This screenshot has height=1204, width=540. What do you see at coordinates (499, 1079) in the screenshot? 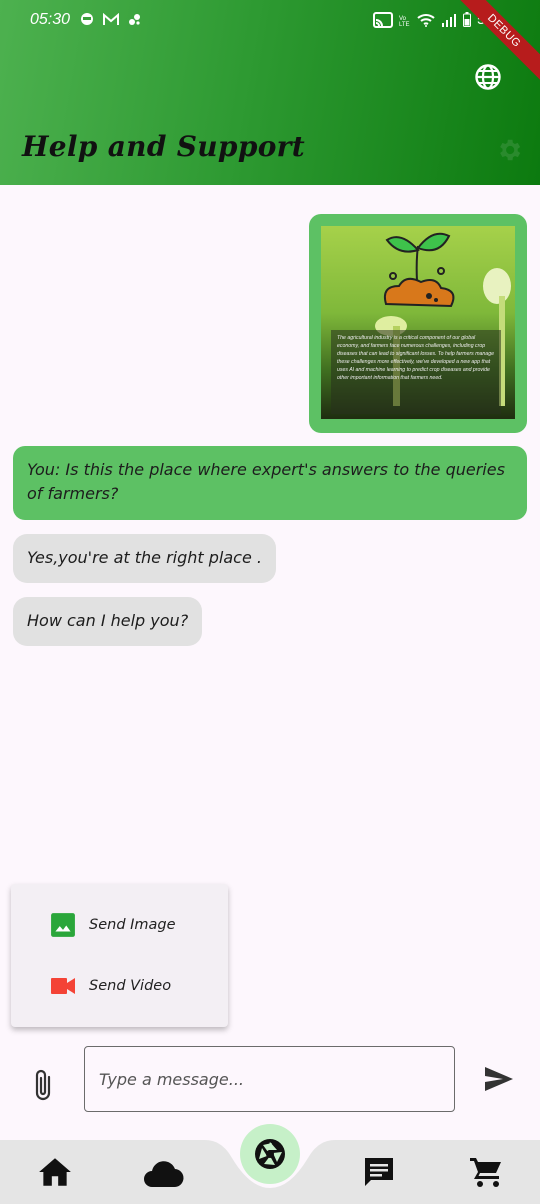
I see `send-icon` at bounding box center [499, 1079].